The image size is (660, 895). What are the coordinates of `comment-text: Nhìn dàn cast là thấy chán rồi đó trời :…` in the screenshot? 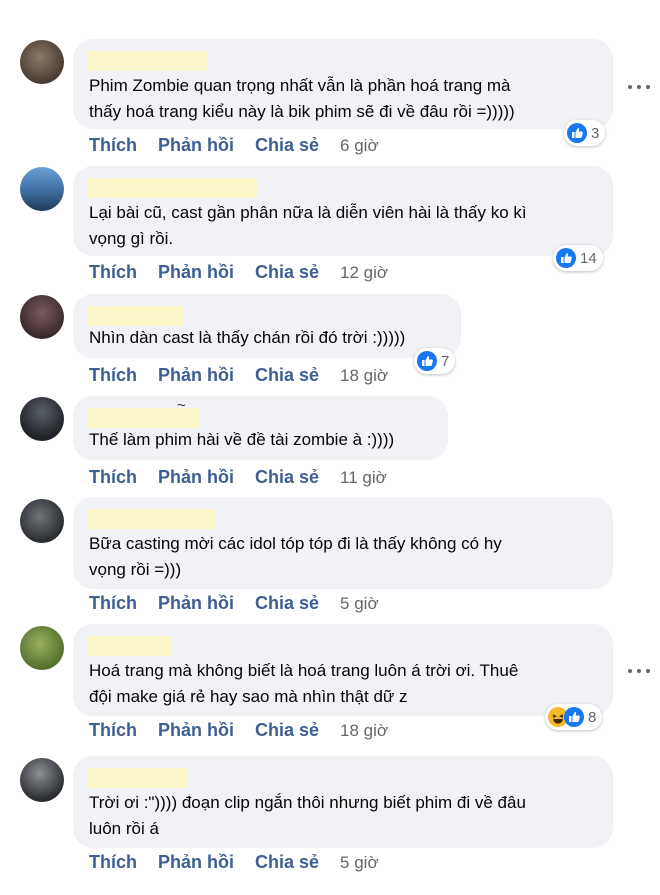 It's located at (247, 337).